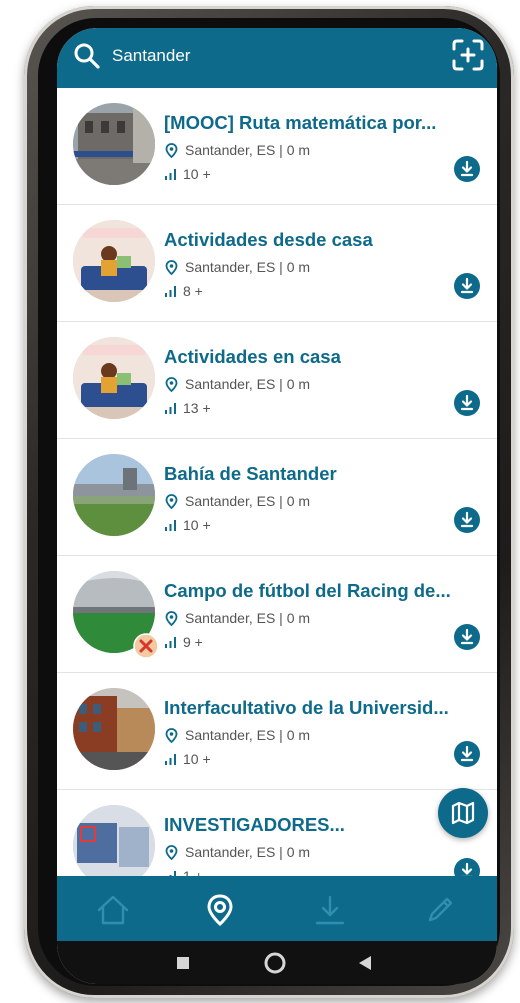  Describe the element at coordinates (193, 872) in the screenshot. I see `route-count: 1 +` at that location.